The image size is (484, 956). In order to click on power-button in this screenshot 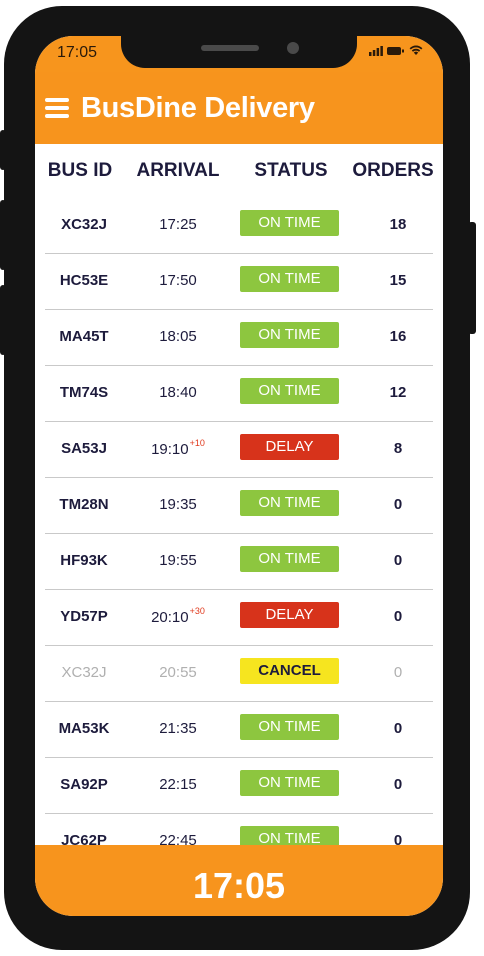, I will do `click(472, 278)`.